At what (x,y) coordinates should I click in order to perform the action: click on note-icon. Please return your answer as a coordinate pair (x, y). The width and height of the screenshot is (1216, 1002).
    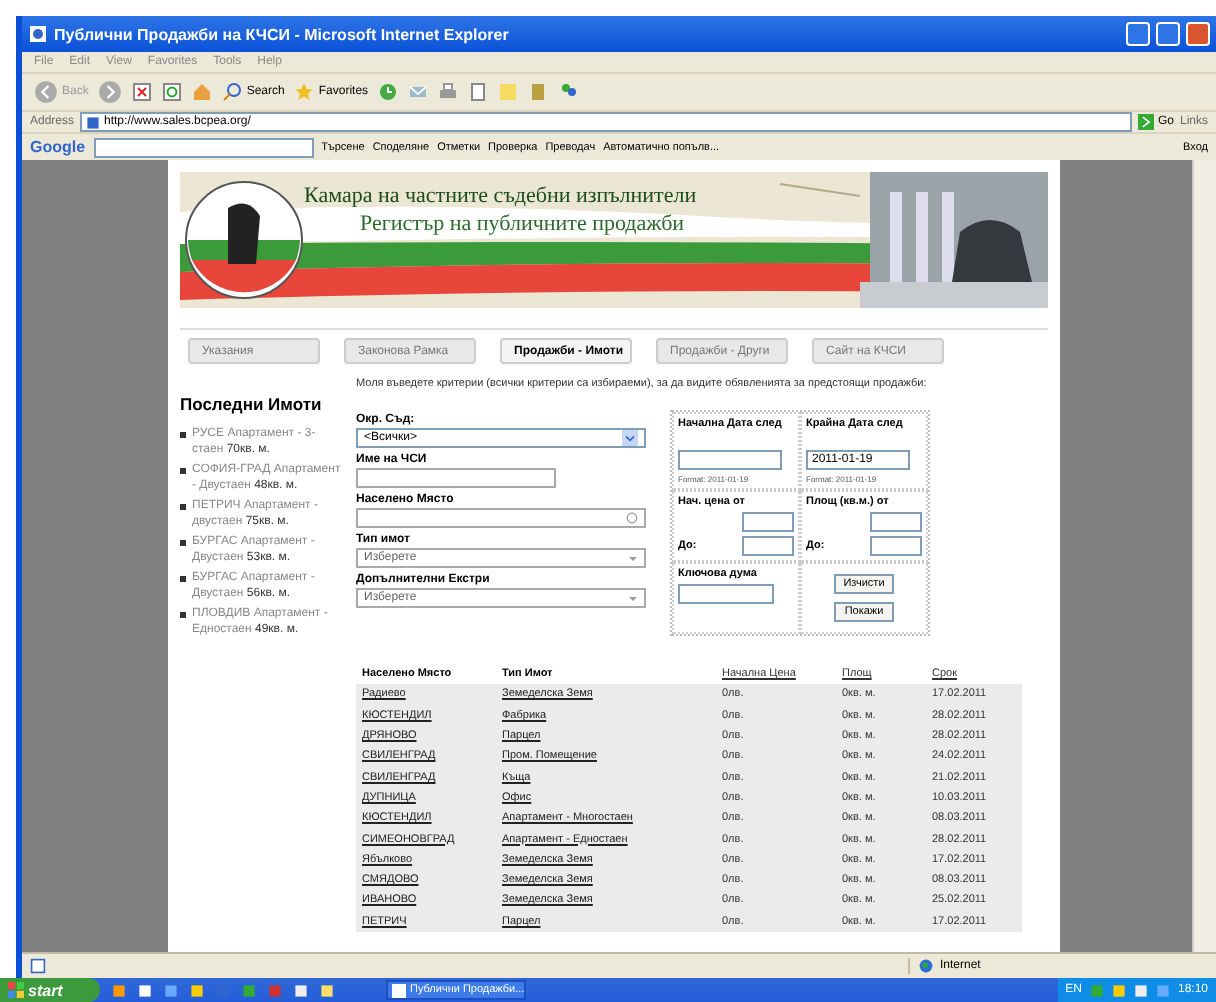
    Looking at the image, I should click on (508, 92).